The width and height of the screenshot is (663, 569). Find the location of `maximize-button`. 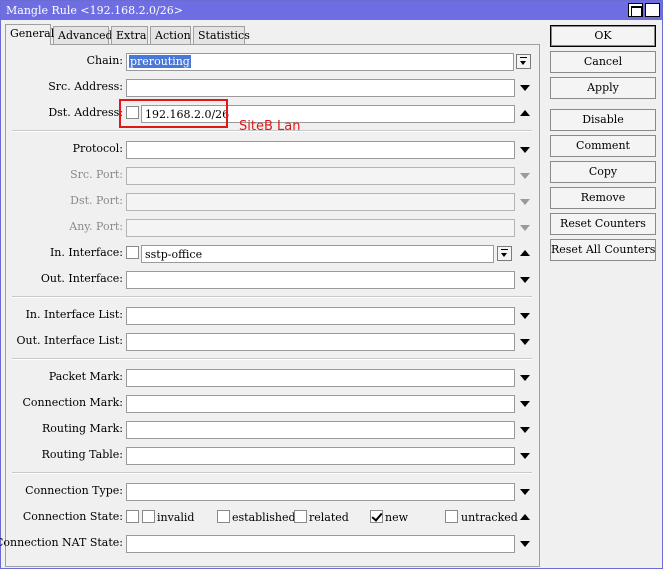

maximize-button is located at coordinates (635, 10).